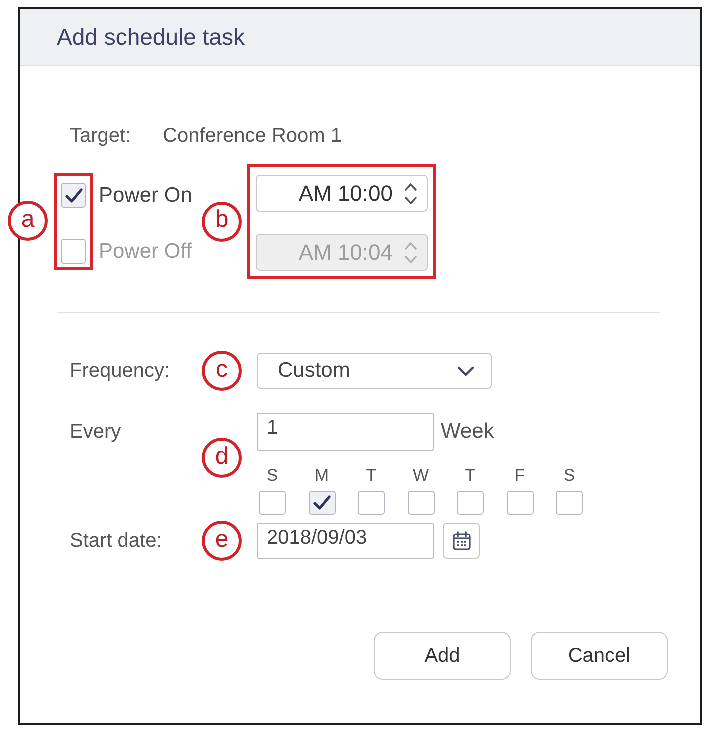 Image resolution: width=704 pixels, height=729 pixels. I want to click on dialog-button: Cancel, so click(599, 656).